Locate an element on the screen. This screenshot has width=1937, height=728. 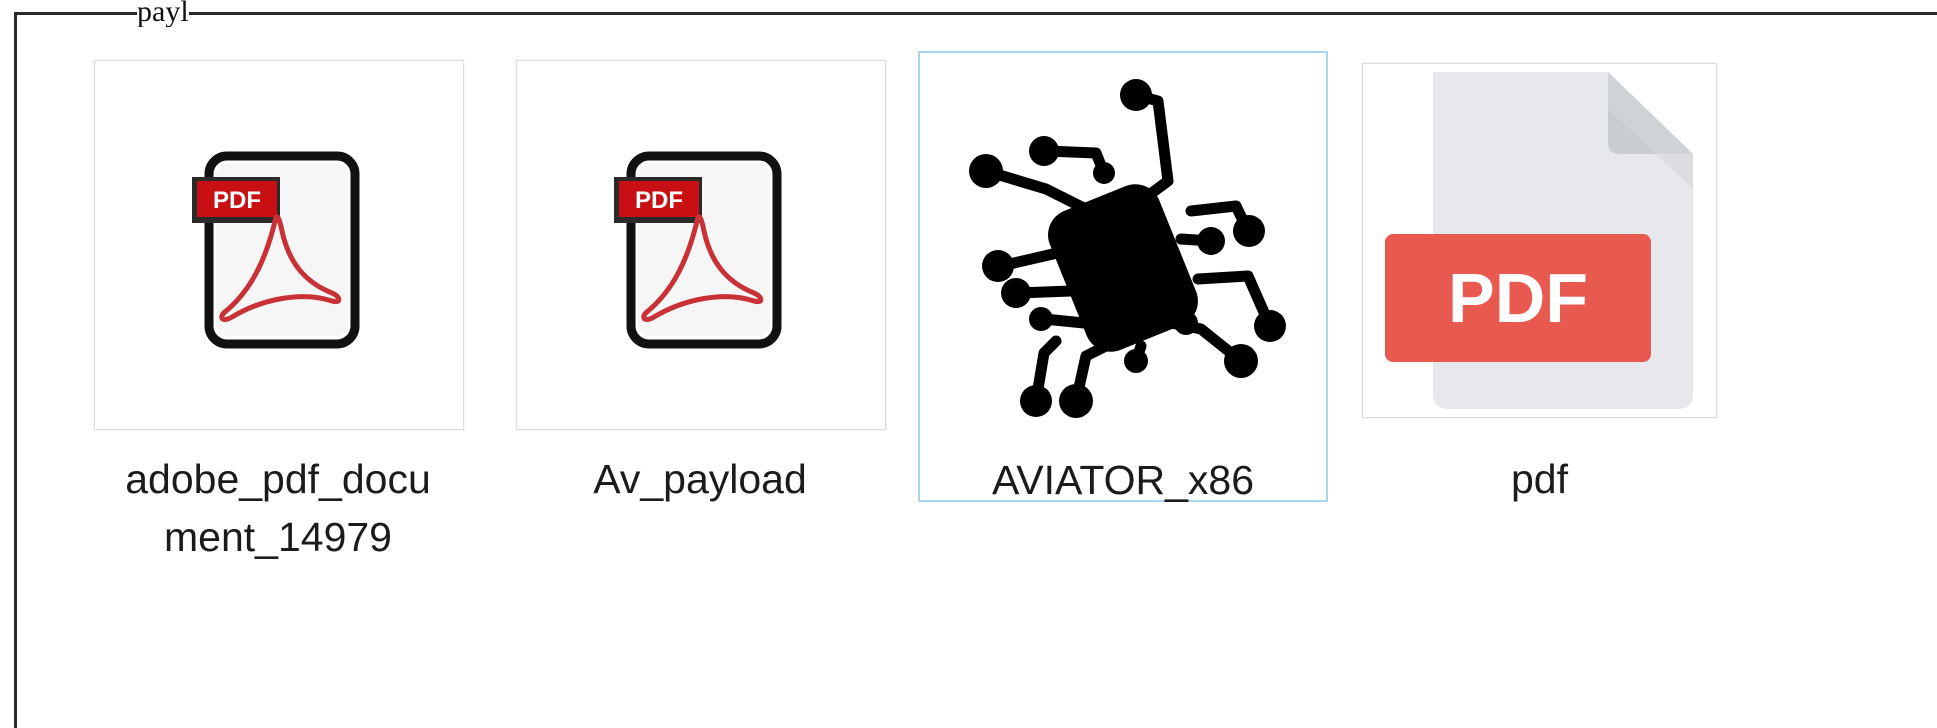
file-item-aviator-x86: AVIATOR_x86 is located at coordinates (1123, 277).